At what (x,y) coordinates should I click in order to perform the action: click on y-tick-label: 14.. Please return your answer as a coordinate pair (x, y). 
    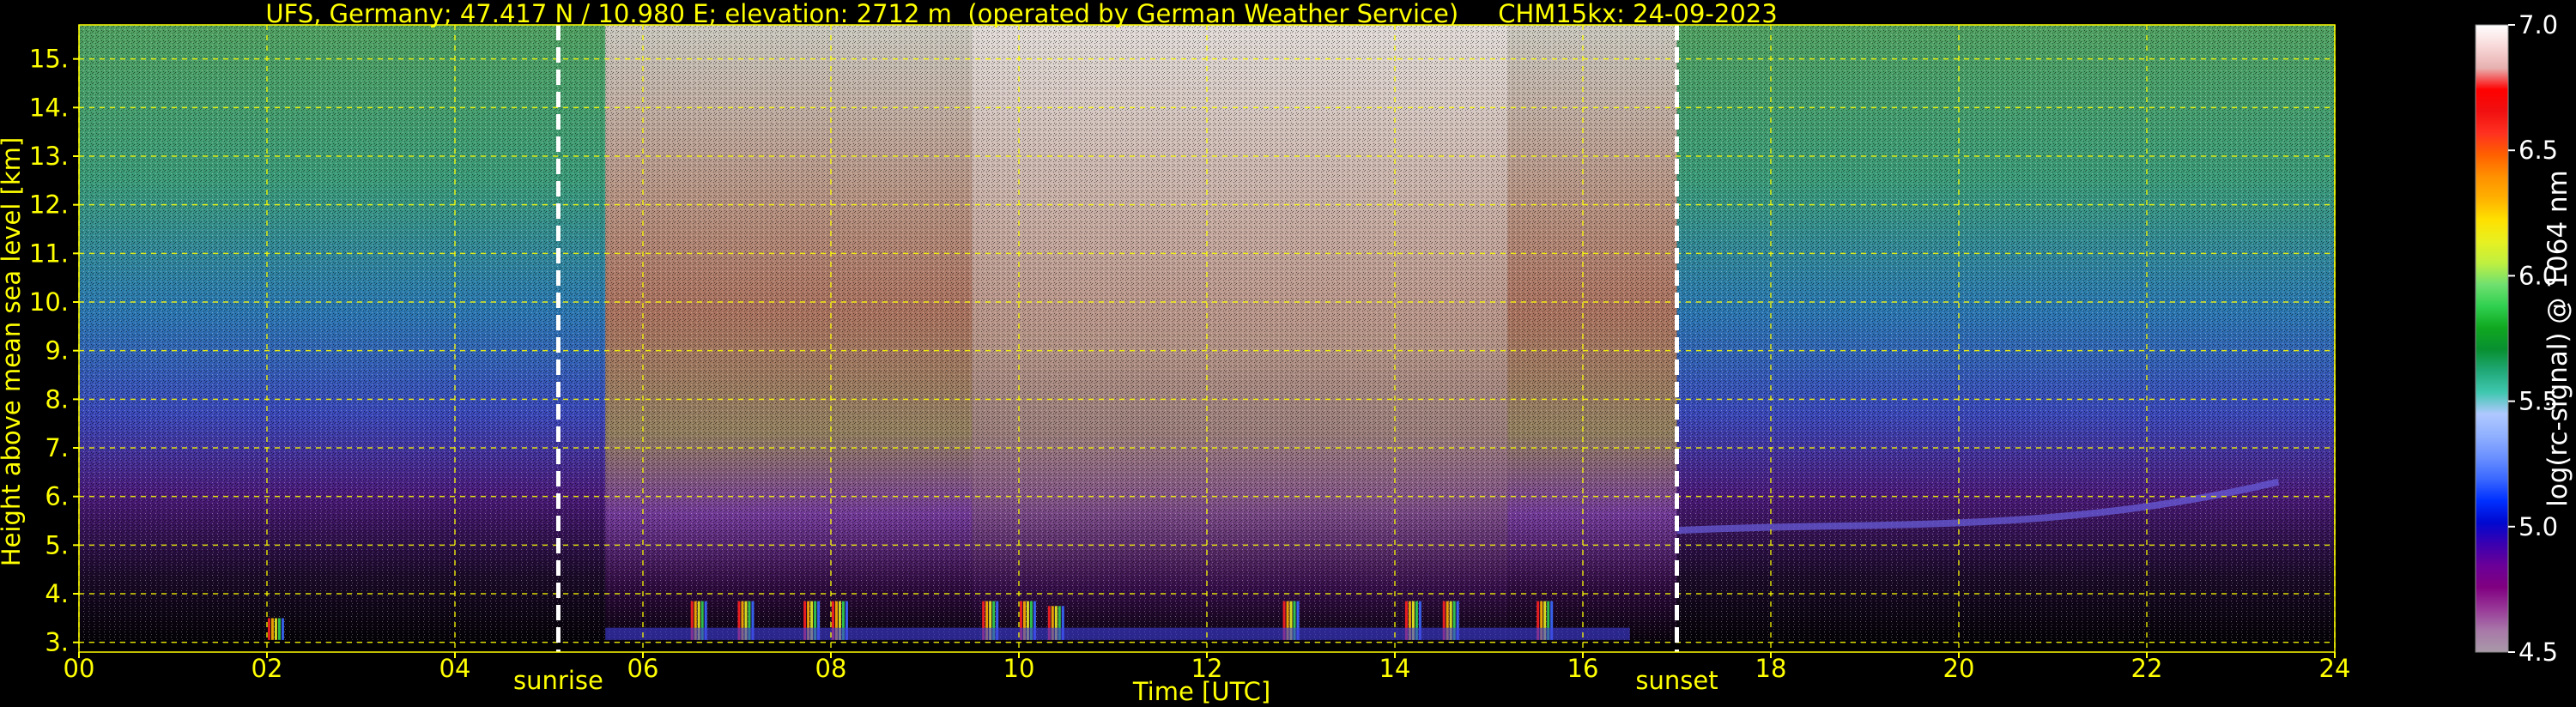
    Looking at the image, I should click on (49, 108).